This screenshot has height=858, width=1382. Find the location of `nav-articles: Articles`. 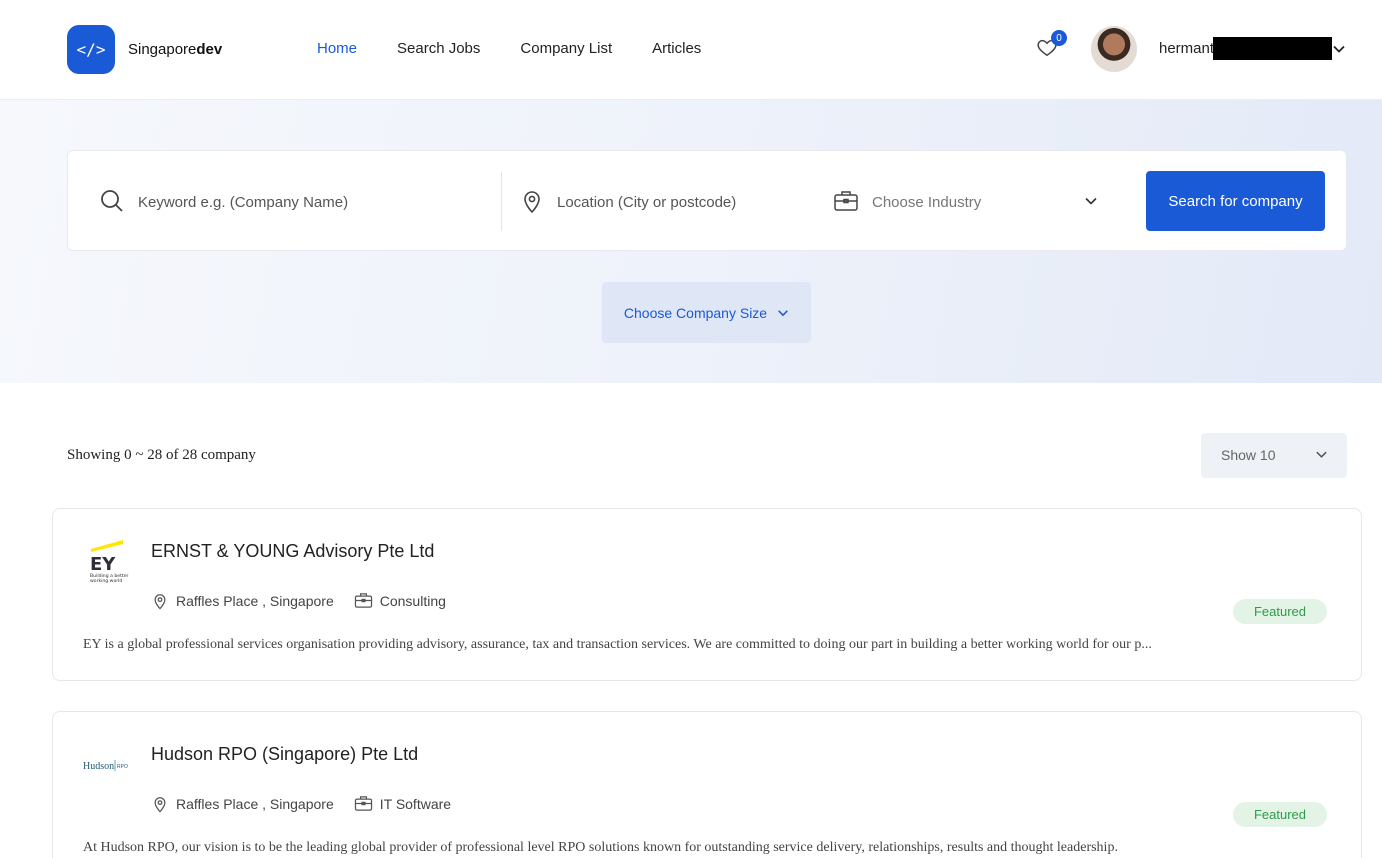

nav-articles: Articles is located at coordinates (676, 48).